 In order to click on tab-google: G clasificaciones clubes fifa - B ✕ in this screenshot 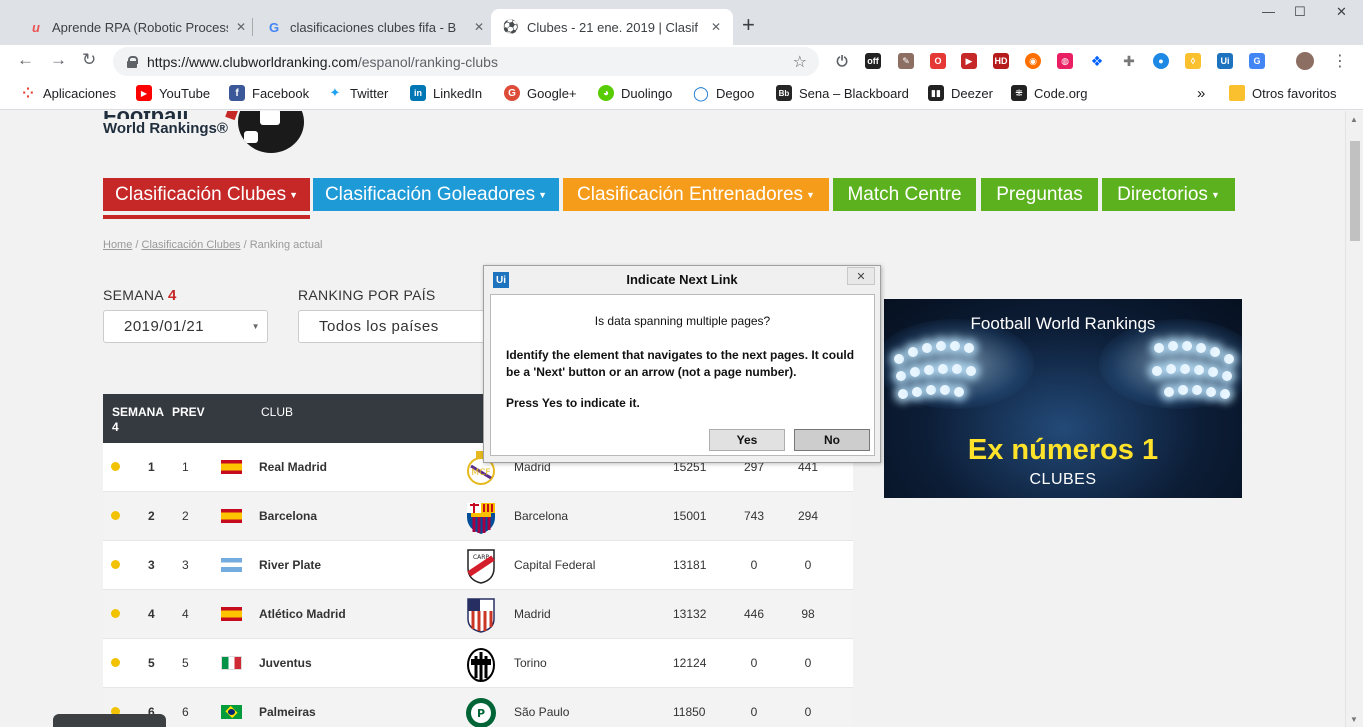, I will do `click(375, 27)`.